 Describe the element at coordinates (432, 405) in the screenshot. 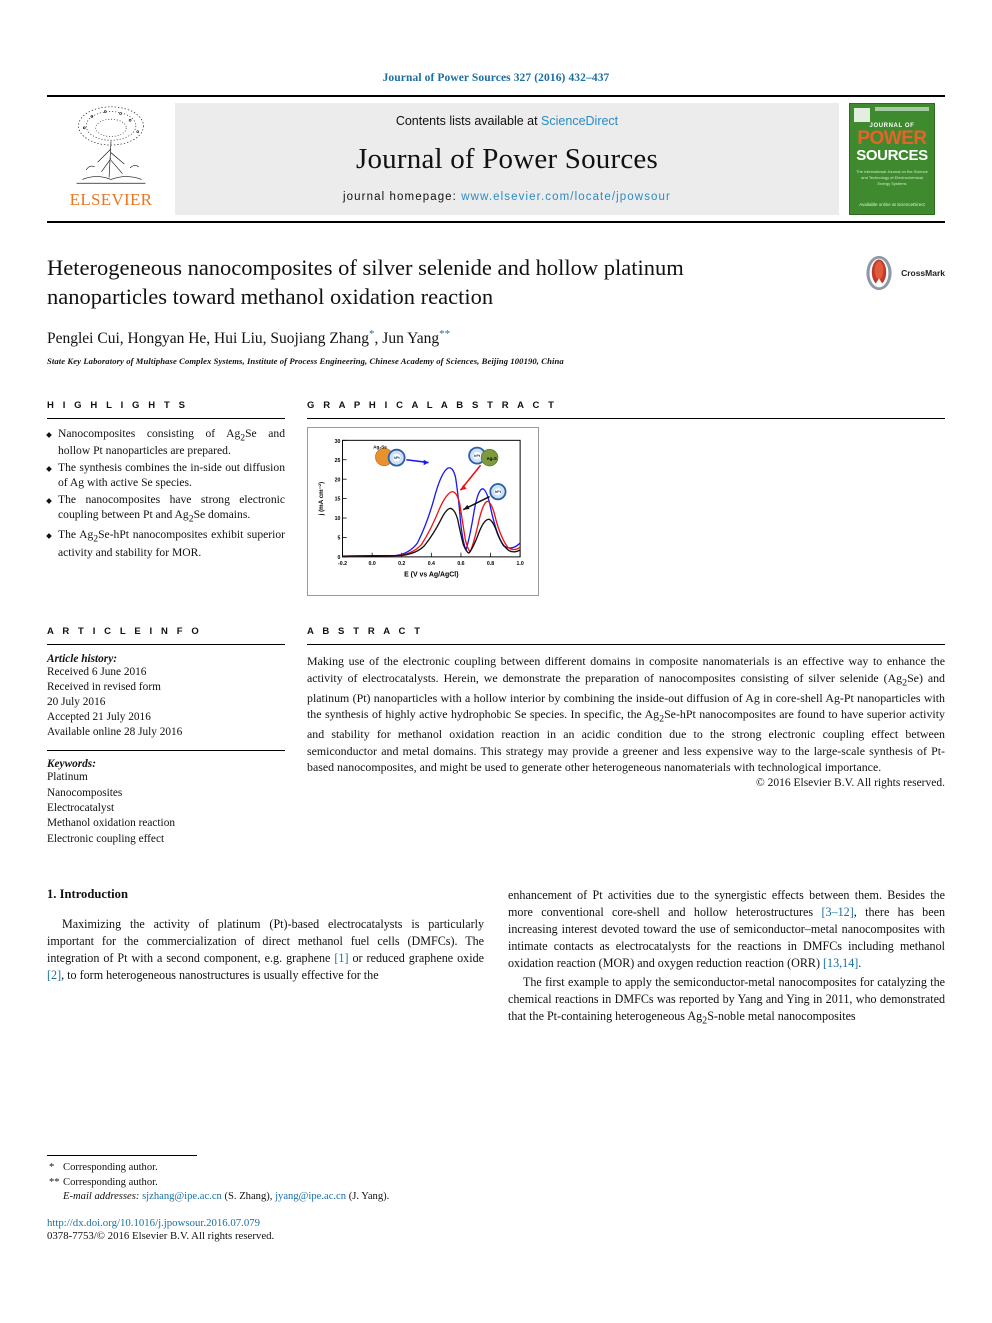

I see `graphical-abstract-heading: G R A P H I C A L A B S T R A C T` at that location.